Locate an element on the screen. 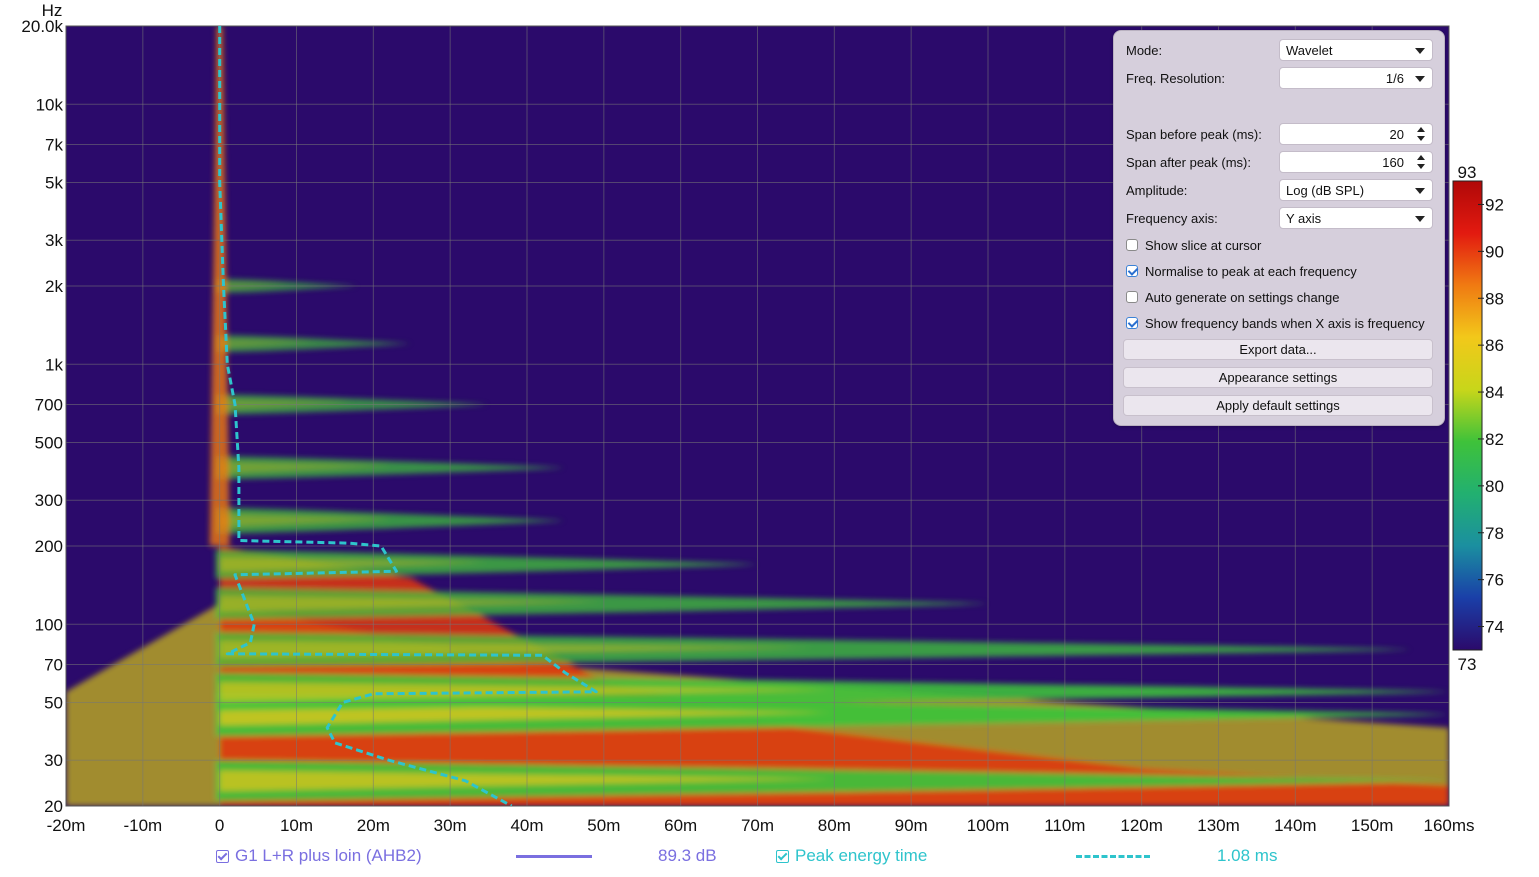 This screenshot has height=877, width=1539. freqres-value: 1/6 is located at coordinates (1394, 78).